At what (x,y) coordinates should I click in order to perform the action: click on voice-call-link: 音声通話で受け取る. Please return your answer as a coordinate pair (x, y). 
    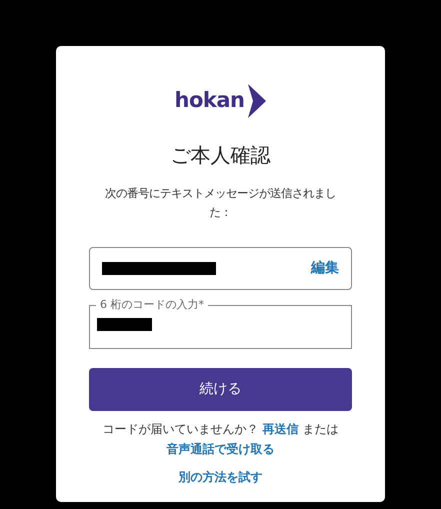
    Looking at the image, I should click on (220, 449).